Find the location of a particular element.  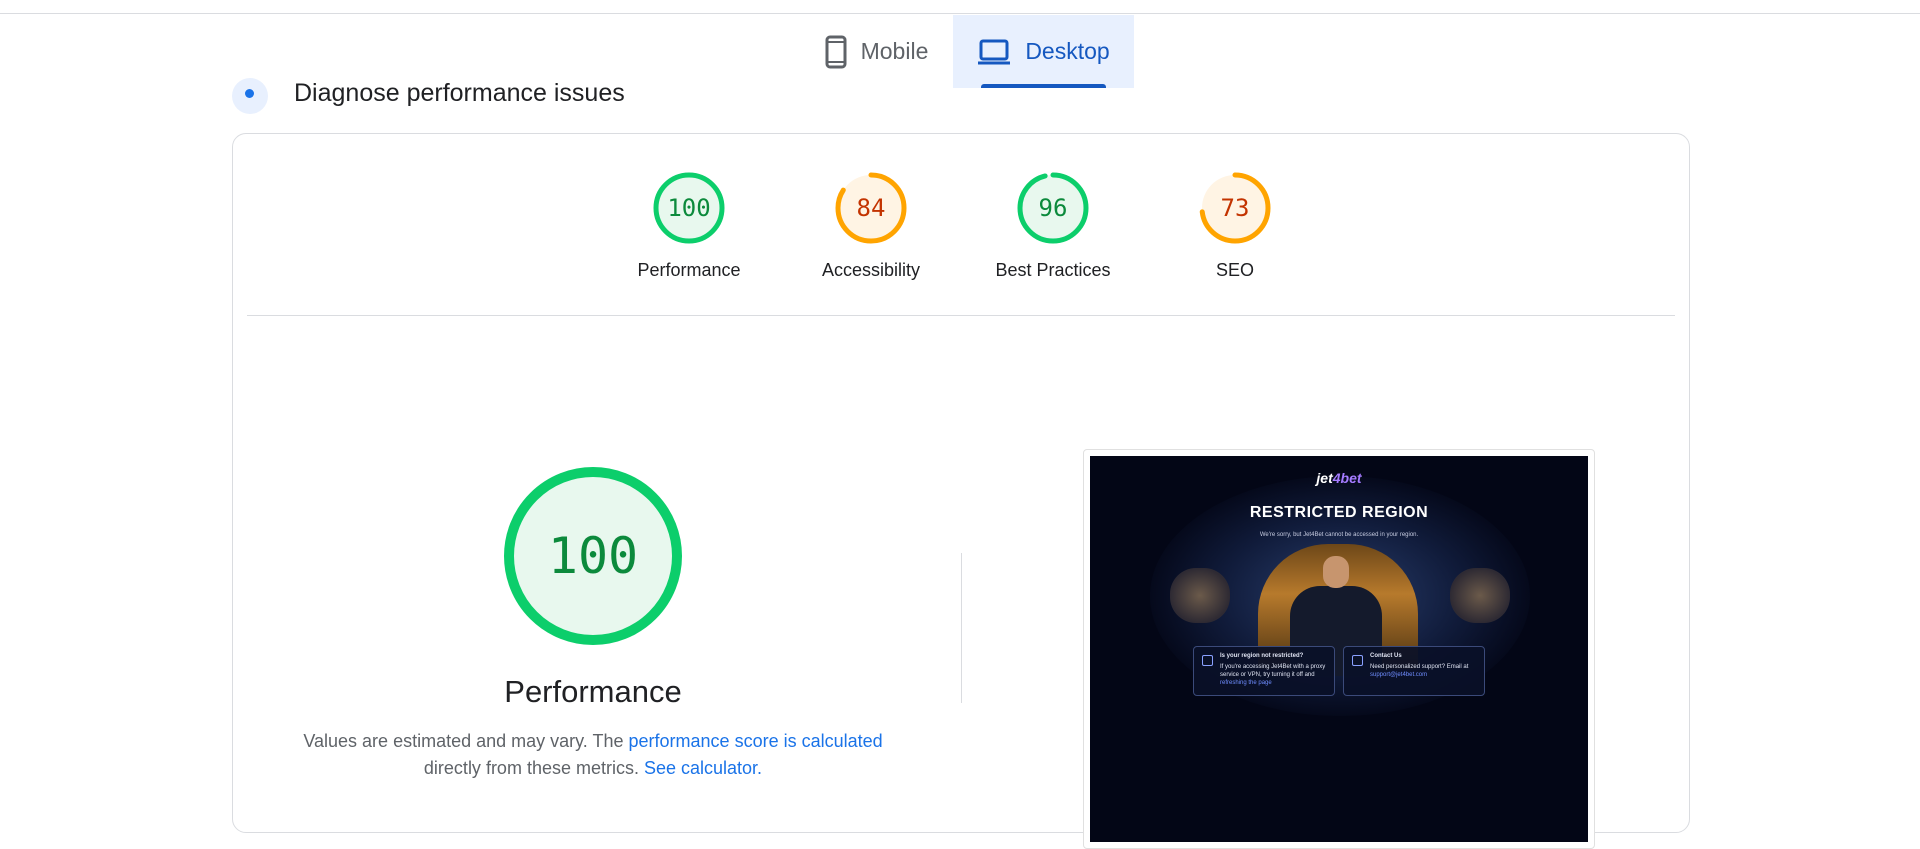

box-link: refreshing the page is located at coordinates (1246, 683).